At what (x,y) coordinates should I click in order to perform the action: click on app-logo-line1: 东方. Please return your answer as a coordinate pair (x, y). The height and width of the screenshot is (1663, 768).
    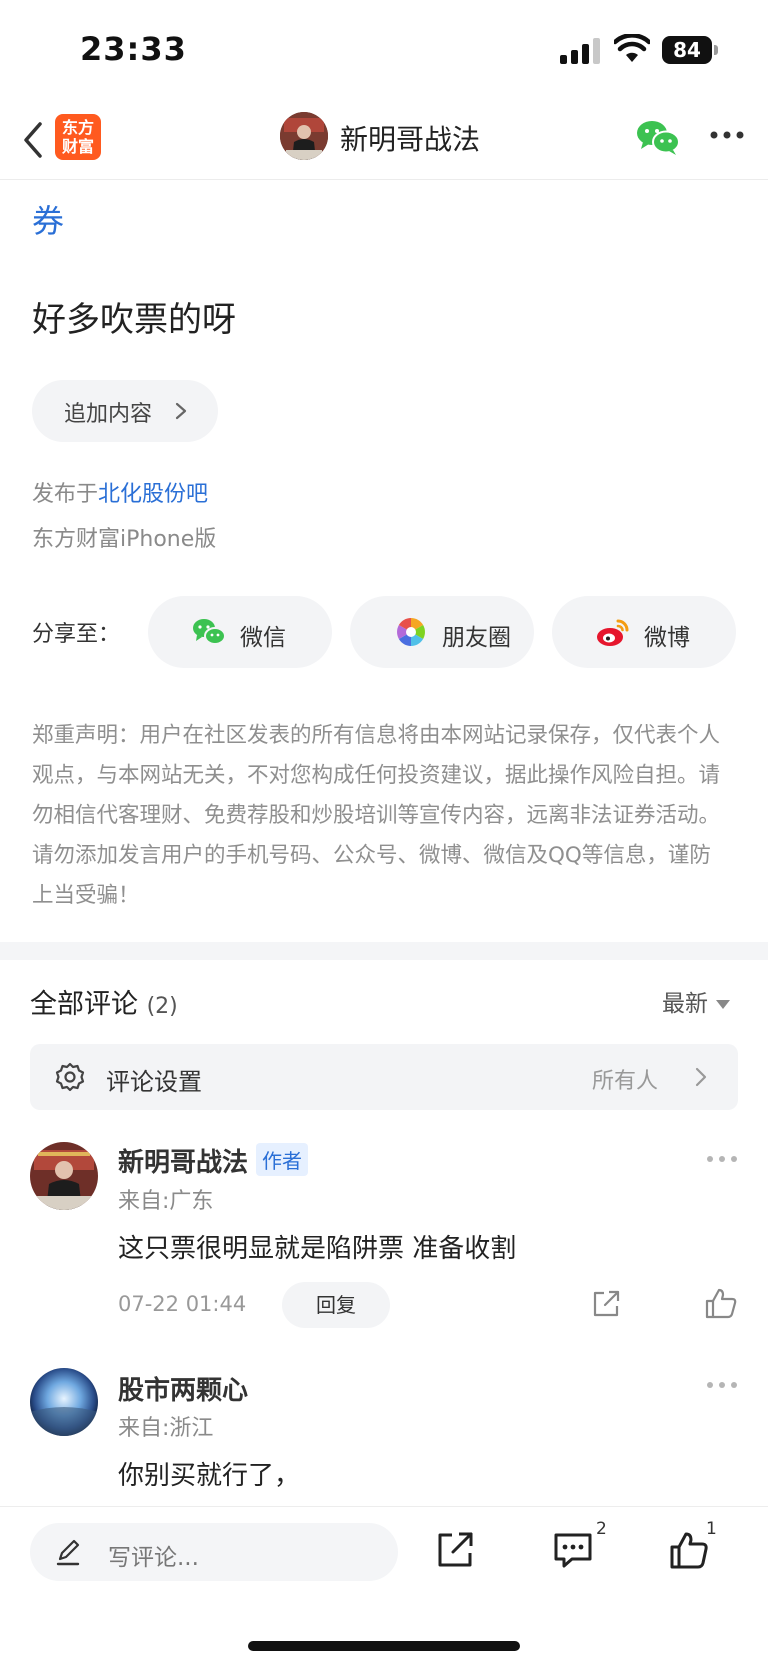
    Looking at the image, I should click on (77, 127).